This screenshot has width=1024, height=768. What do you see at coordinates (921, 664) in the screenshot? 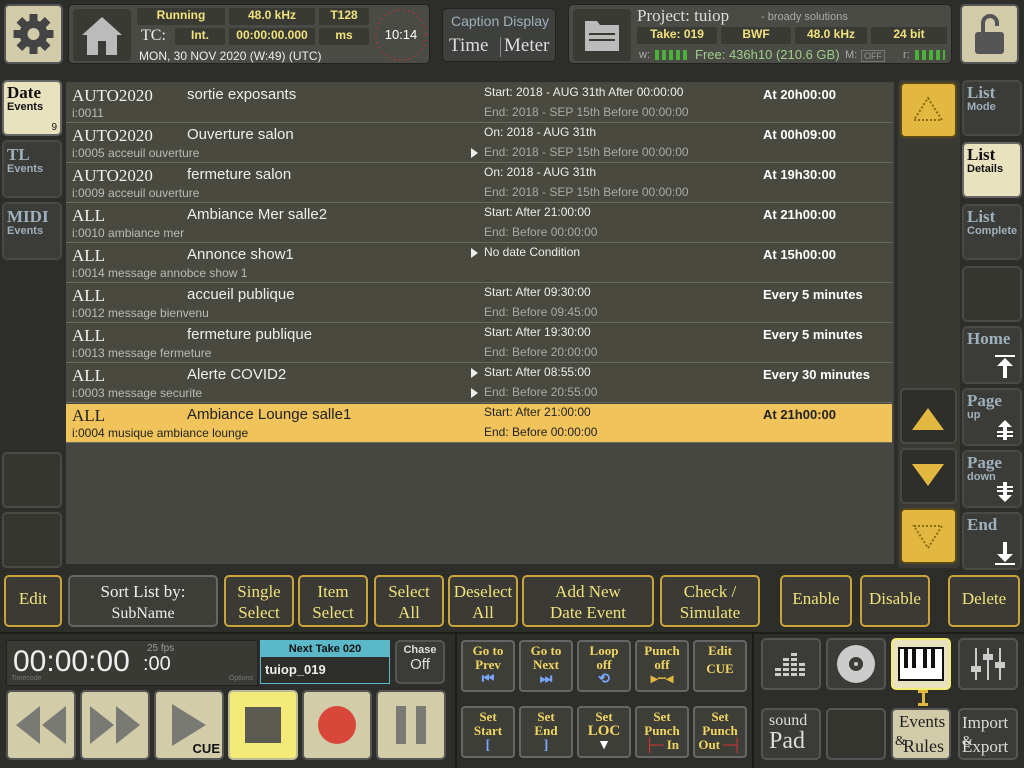
I see `keyboard-button` at bounding box center [921, 664].